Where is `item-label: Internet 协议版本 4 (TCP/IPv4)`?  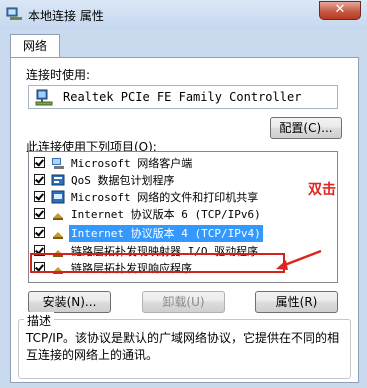
item-label: Internet 协议版本 4 (TCP/IPv4) is located at coordinates (166, 233).